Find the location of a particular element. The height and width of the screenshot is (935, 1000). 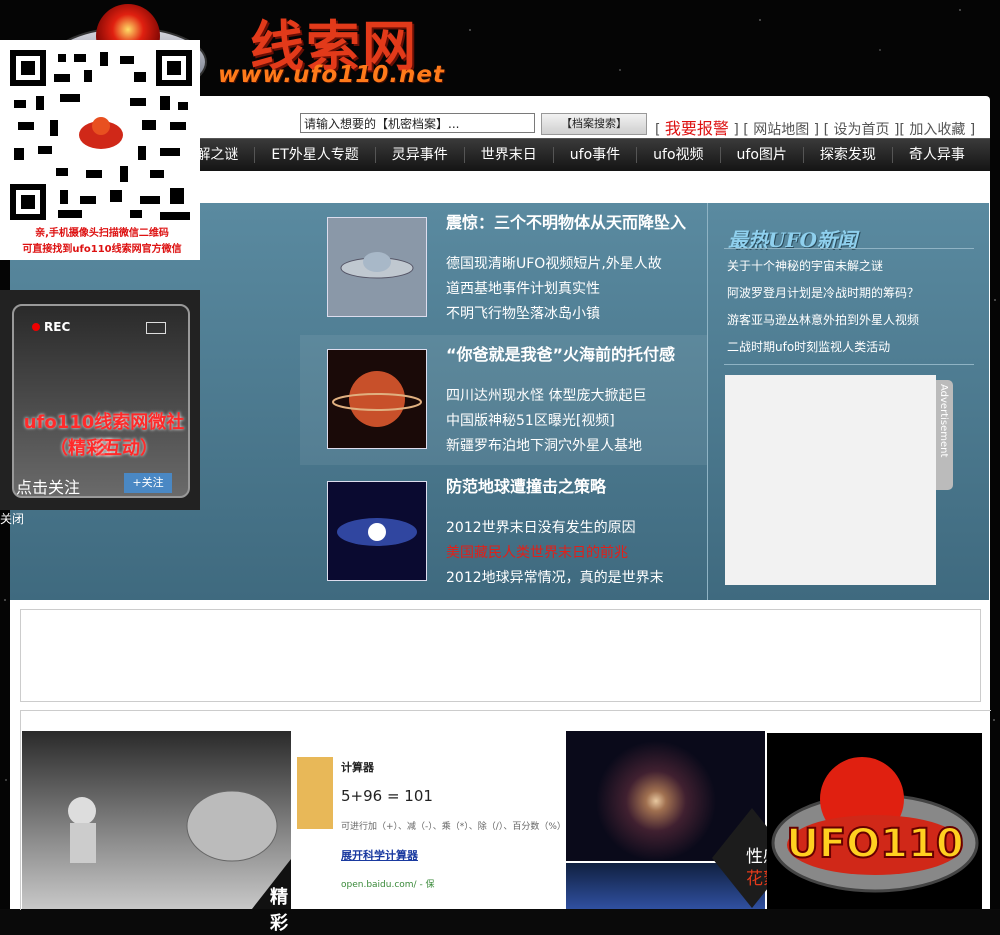

story-link: 德国现清晰UFO视频短片,外星人故 is located at coordinates (554, 263).